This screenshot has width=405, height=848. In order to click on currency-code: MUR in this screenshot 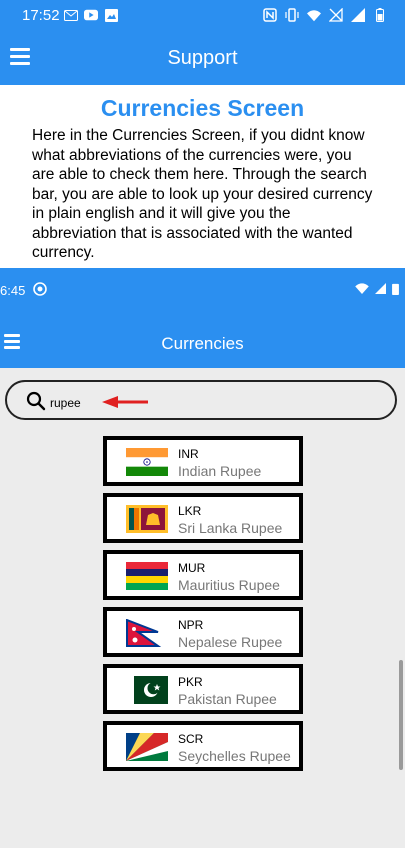, I will do `click(192, 568)`.